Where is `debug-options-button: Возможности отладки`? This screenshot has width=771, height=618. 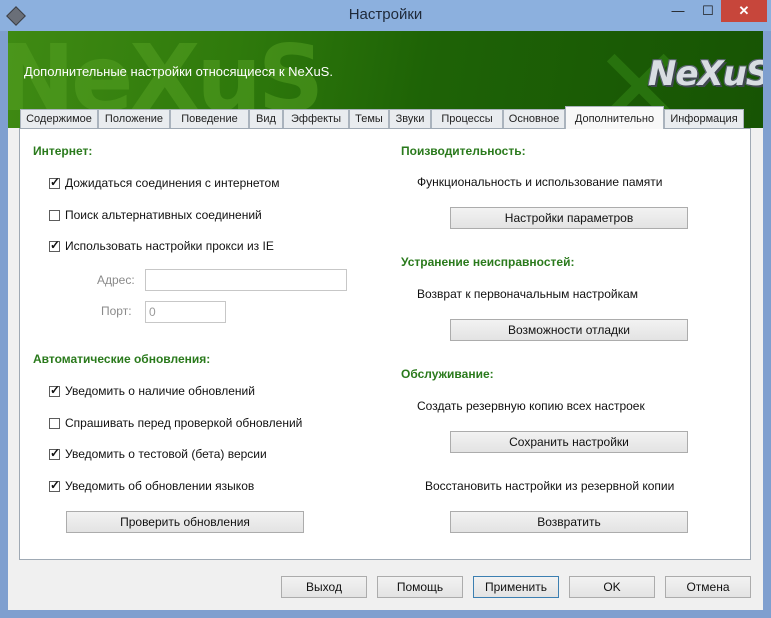 debug-options-button: Возможности отладки is located at coordinates (569, 330).